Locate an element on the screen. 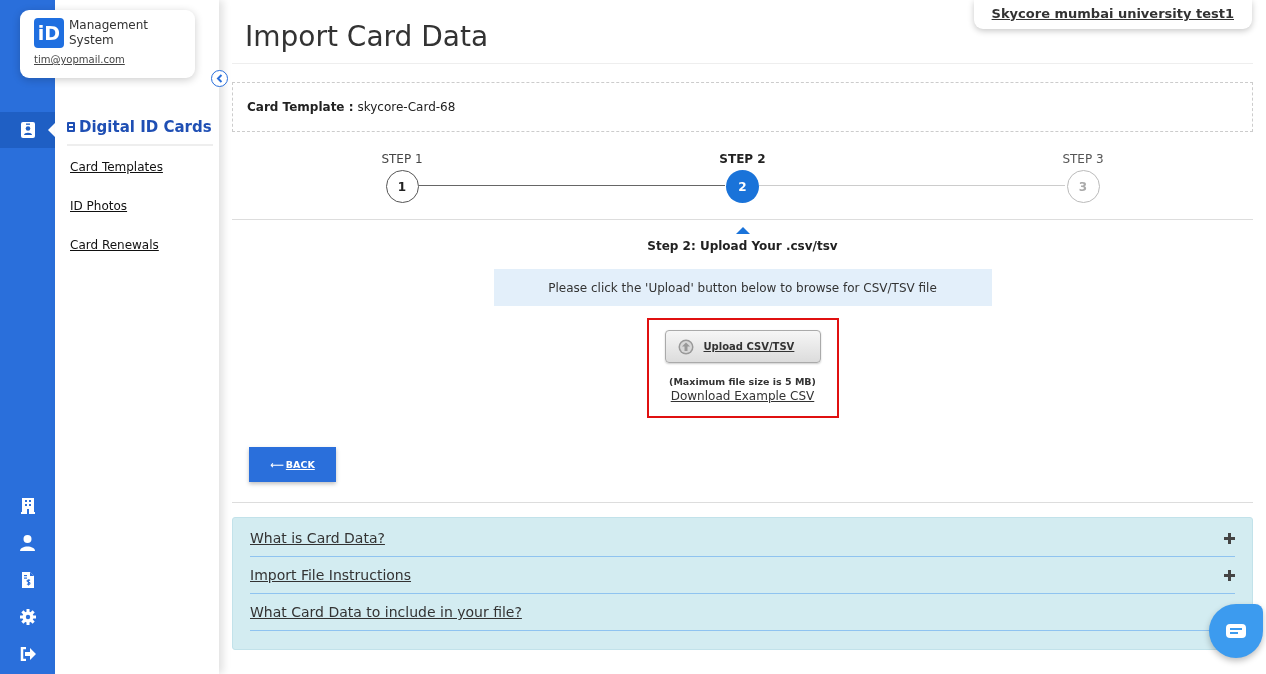 The width and height of the screenshot is (1266, 674). sidebar-link: ID Photos is located at coordinates (141, 211).